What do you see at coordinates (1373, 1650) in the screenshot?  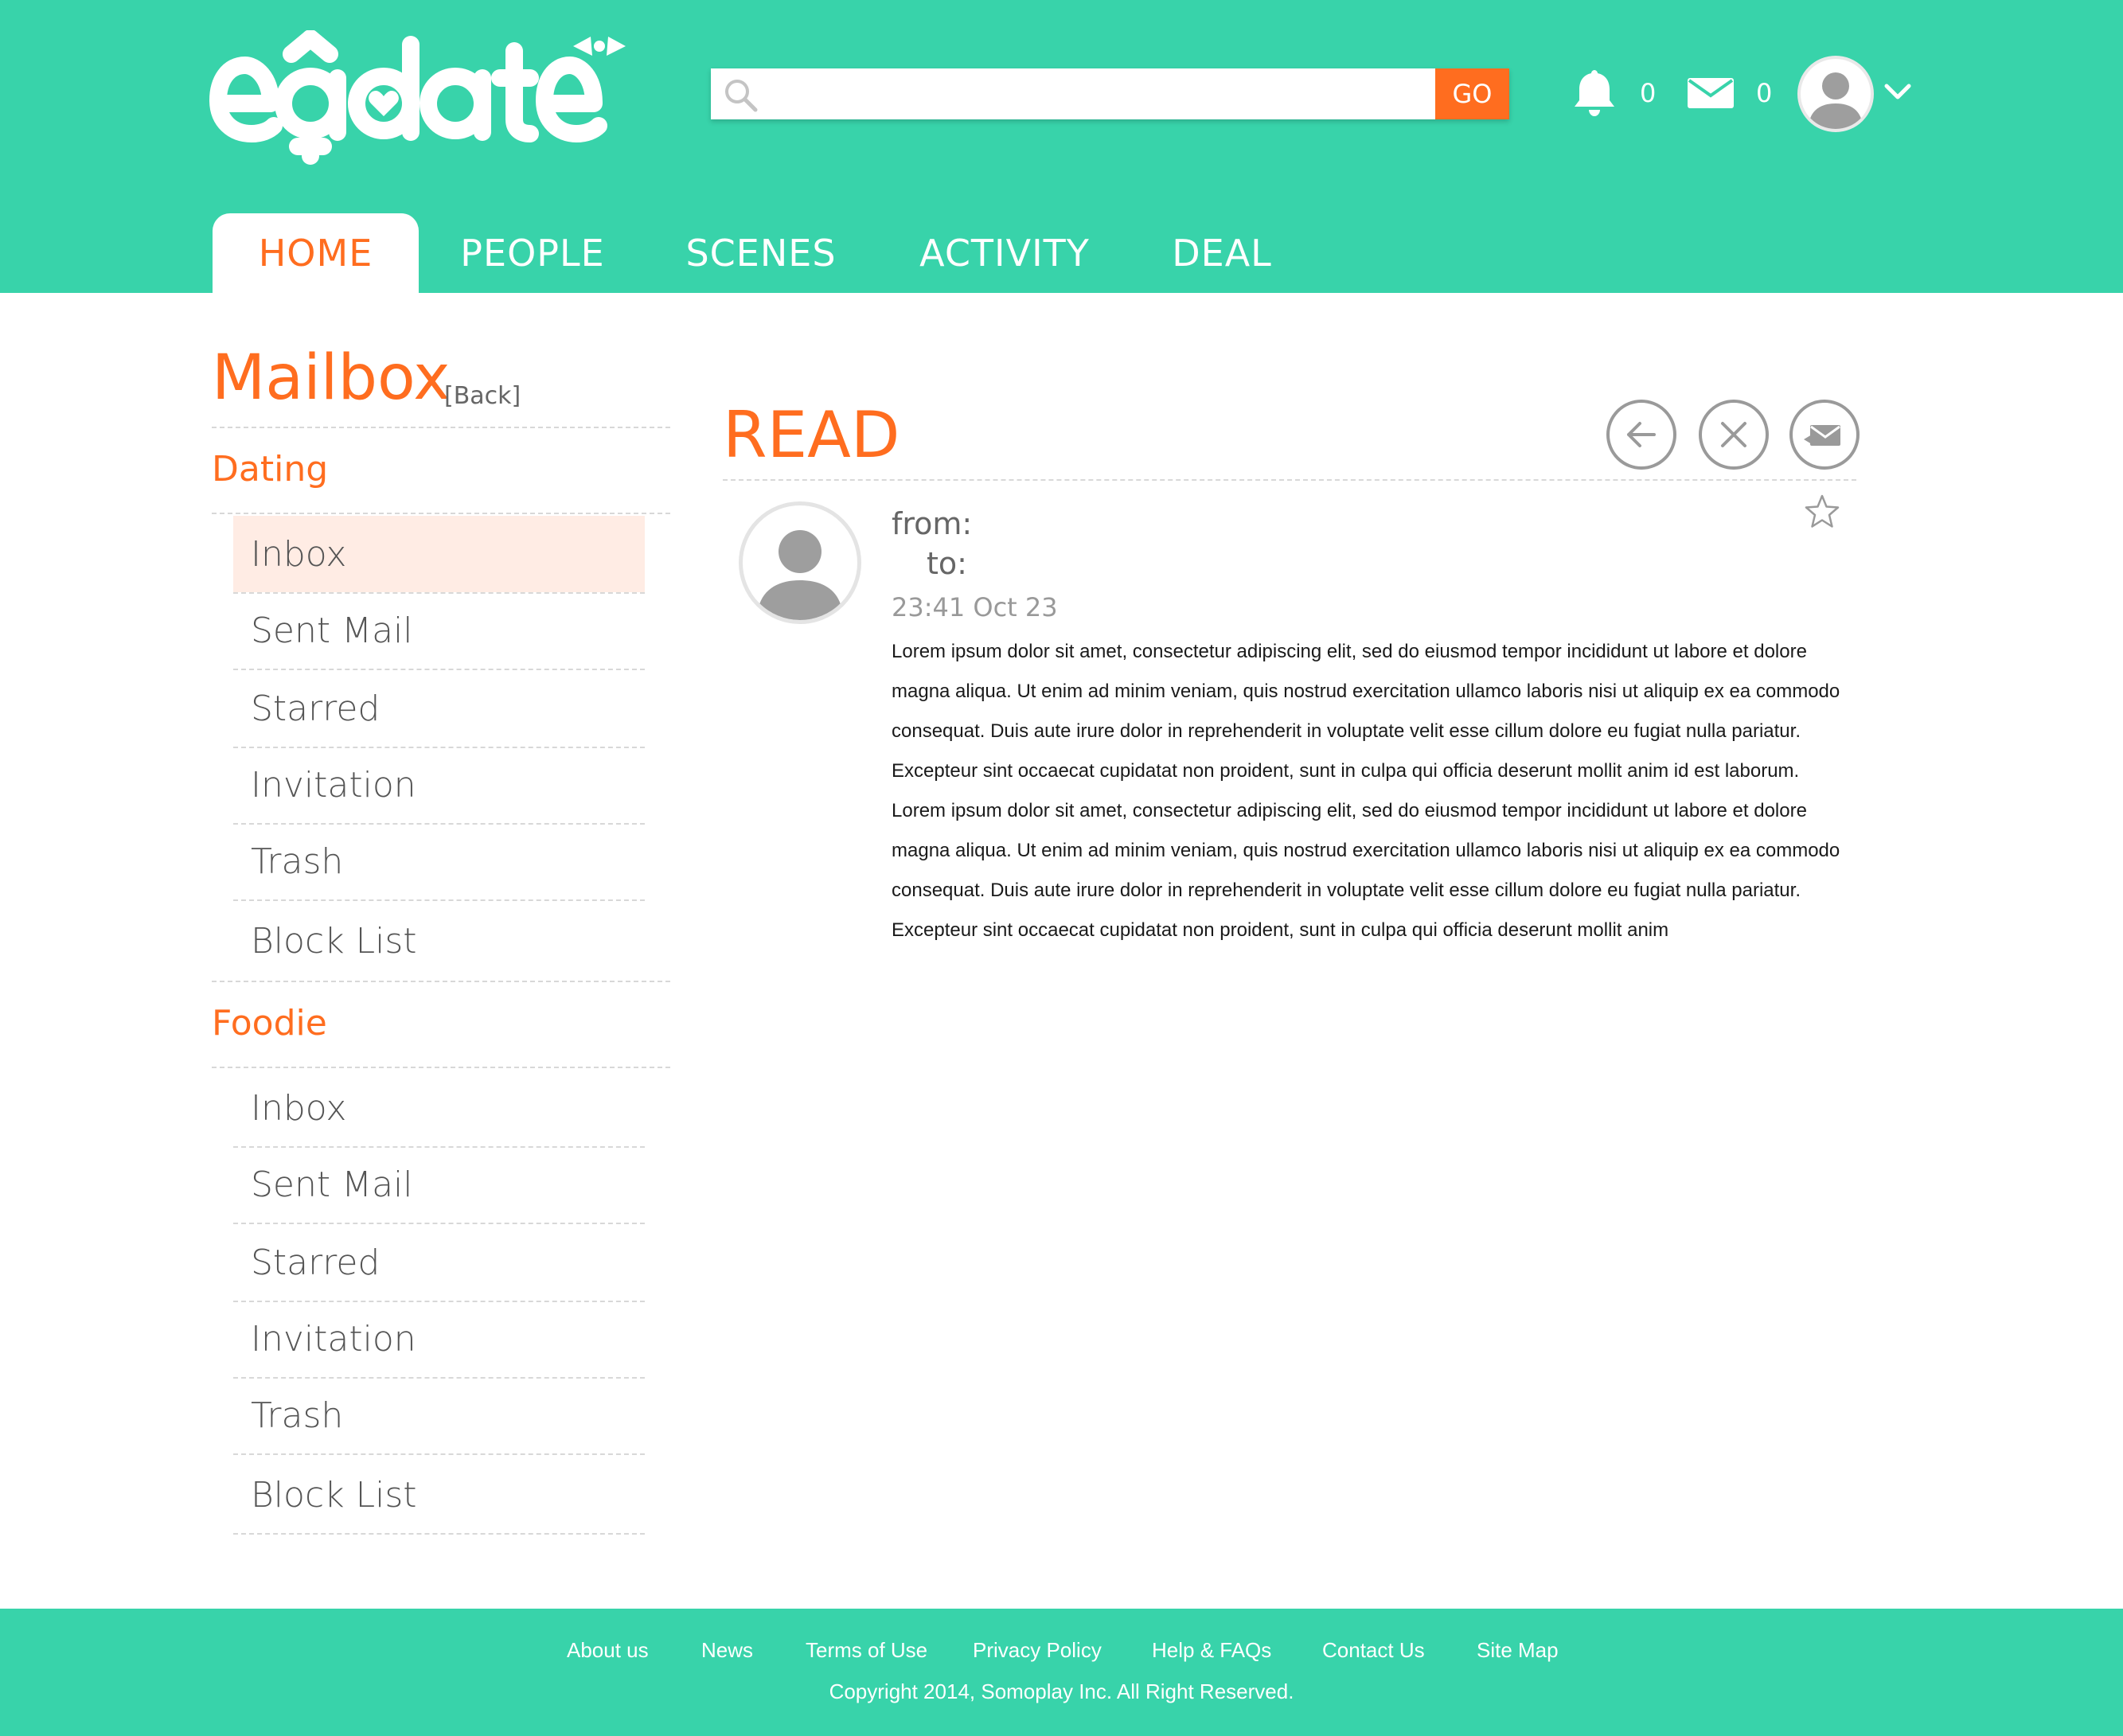 I see `footer-link-contact-us: Contact Us` at bounding box center [1373, 1650].